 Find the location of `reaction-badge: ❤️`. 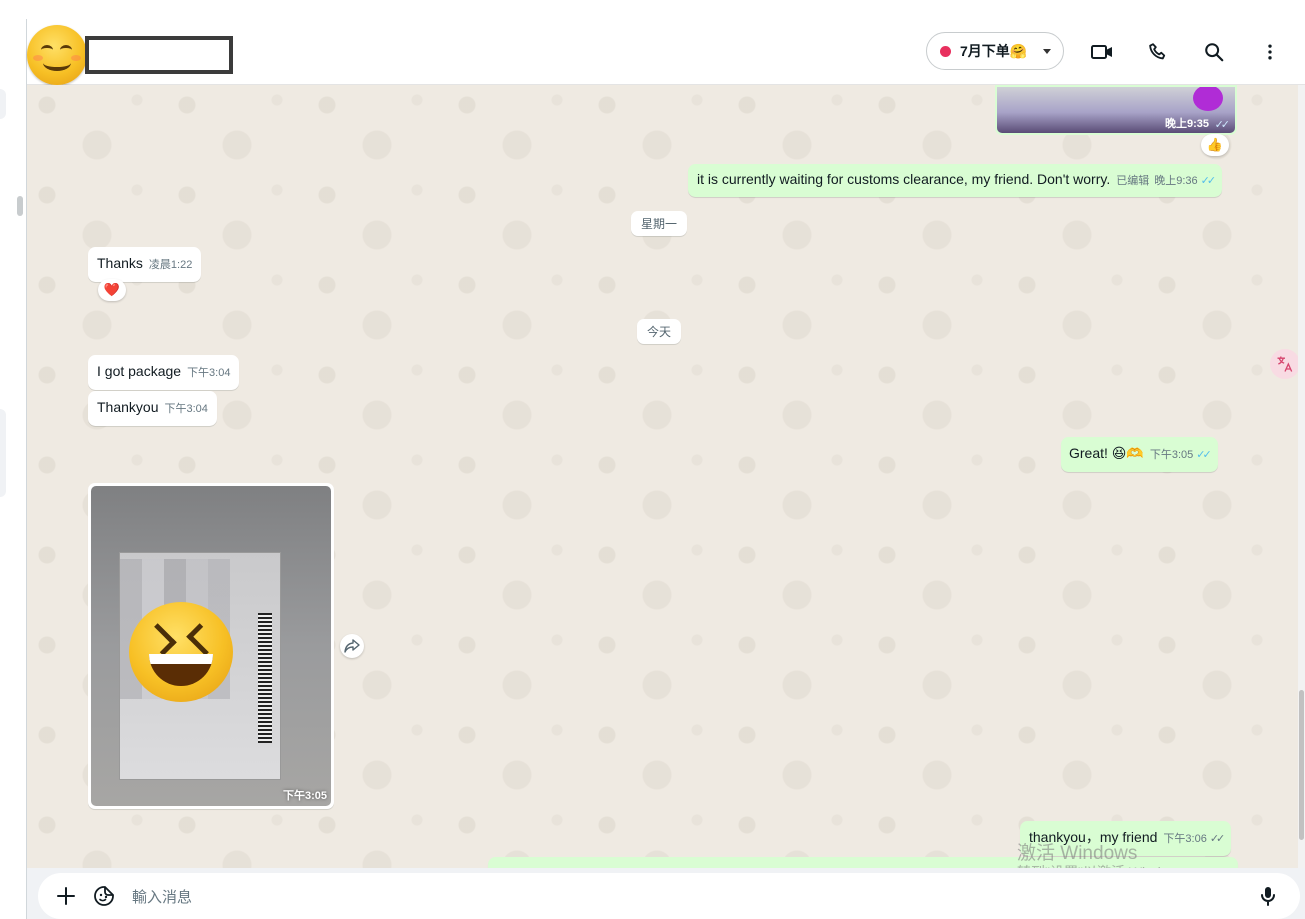

reaction-badge: ❤️ is located at coordinates (112, 290).